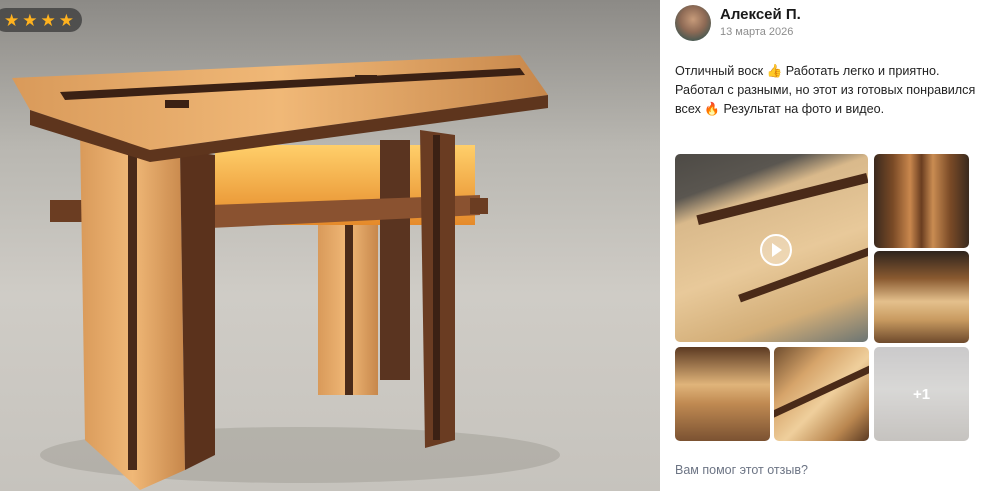 This screenshot has width=1000, height=491. I want to click on review-more-media: +1, so click(921, 394).